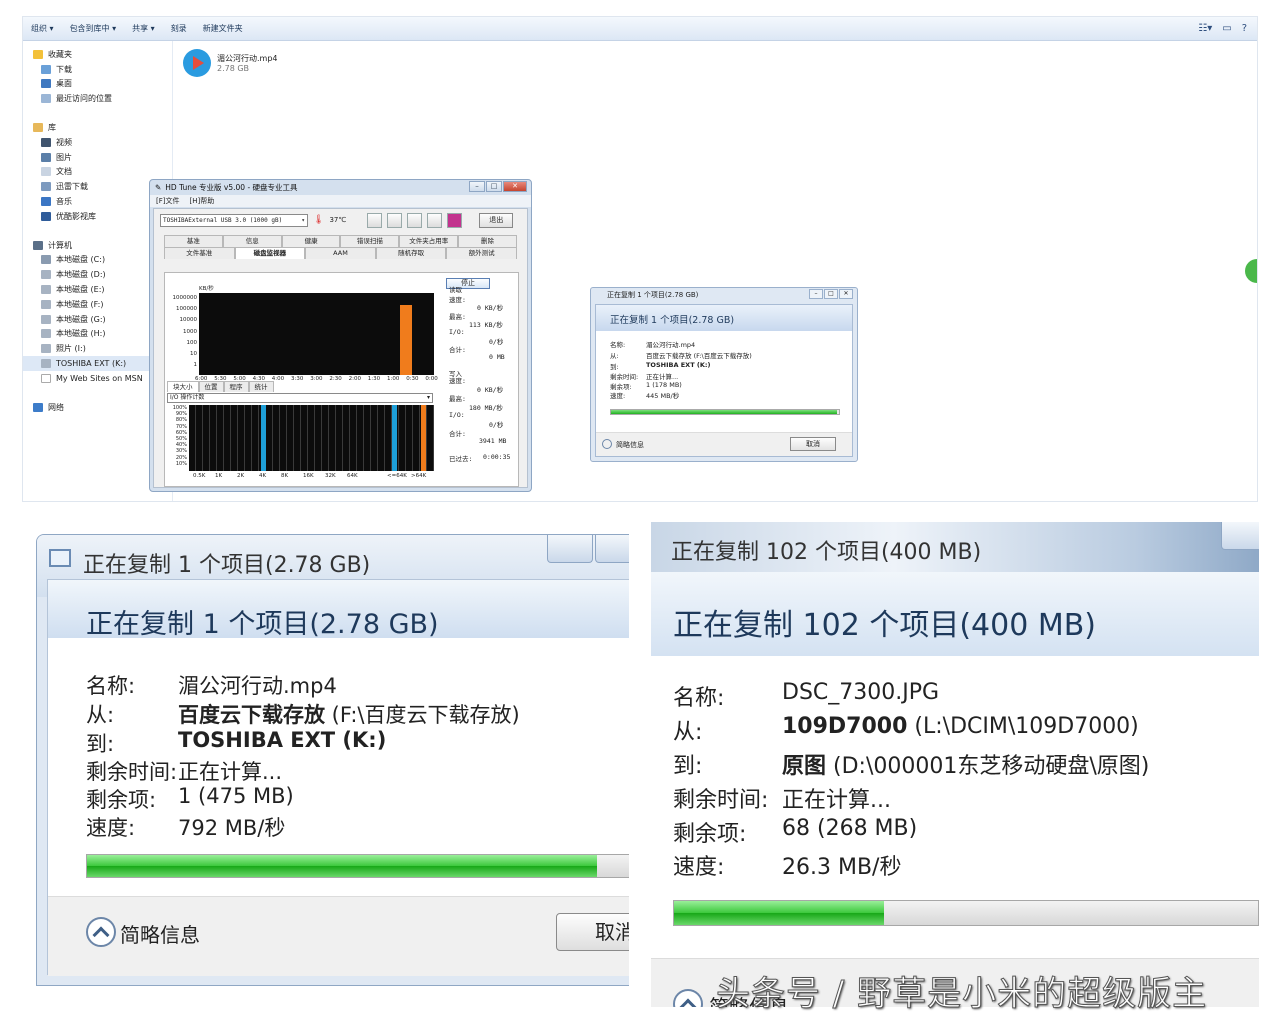 This screenshot has width=1280, height=1024. Describe the element at coordinates (211, 386) in the screenshot. I see `subtab-position: 位置` at that location.